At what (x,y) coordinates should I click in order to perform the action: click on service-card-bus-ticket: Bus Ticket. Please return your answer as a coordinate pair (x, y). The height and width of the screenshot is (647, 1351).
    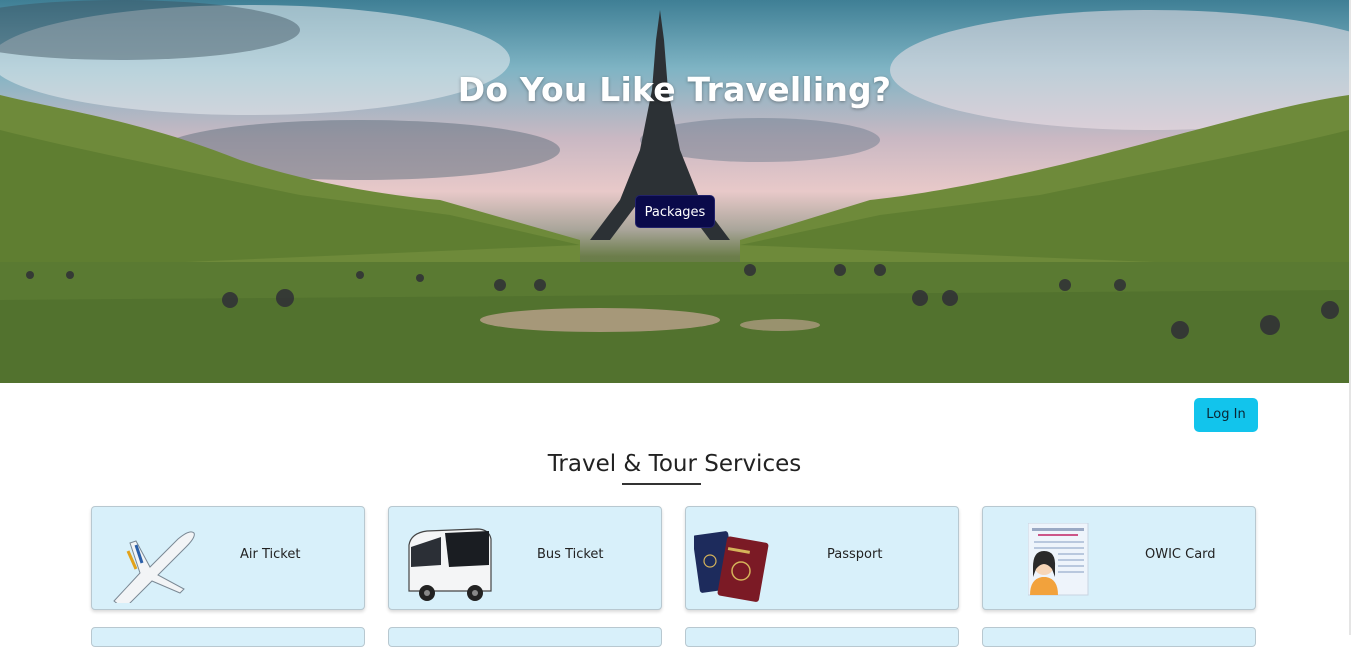
    Looking at the image, I should click on (525, 558).